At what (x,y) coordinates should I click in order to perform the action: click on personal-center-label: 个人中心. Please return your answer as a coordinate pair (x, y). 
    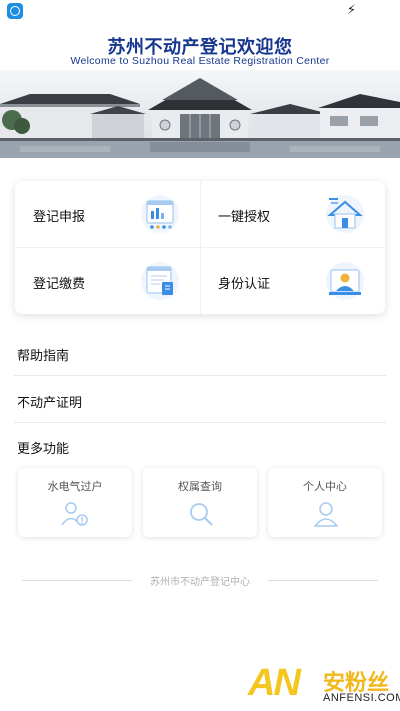
    Looking at the image, I should click on (325, 486).